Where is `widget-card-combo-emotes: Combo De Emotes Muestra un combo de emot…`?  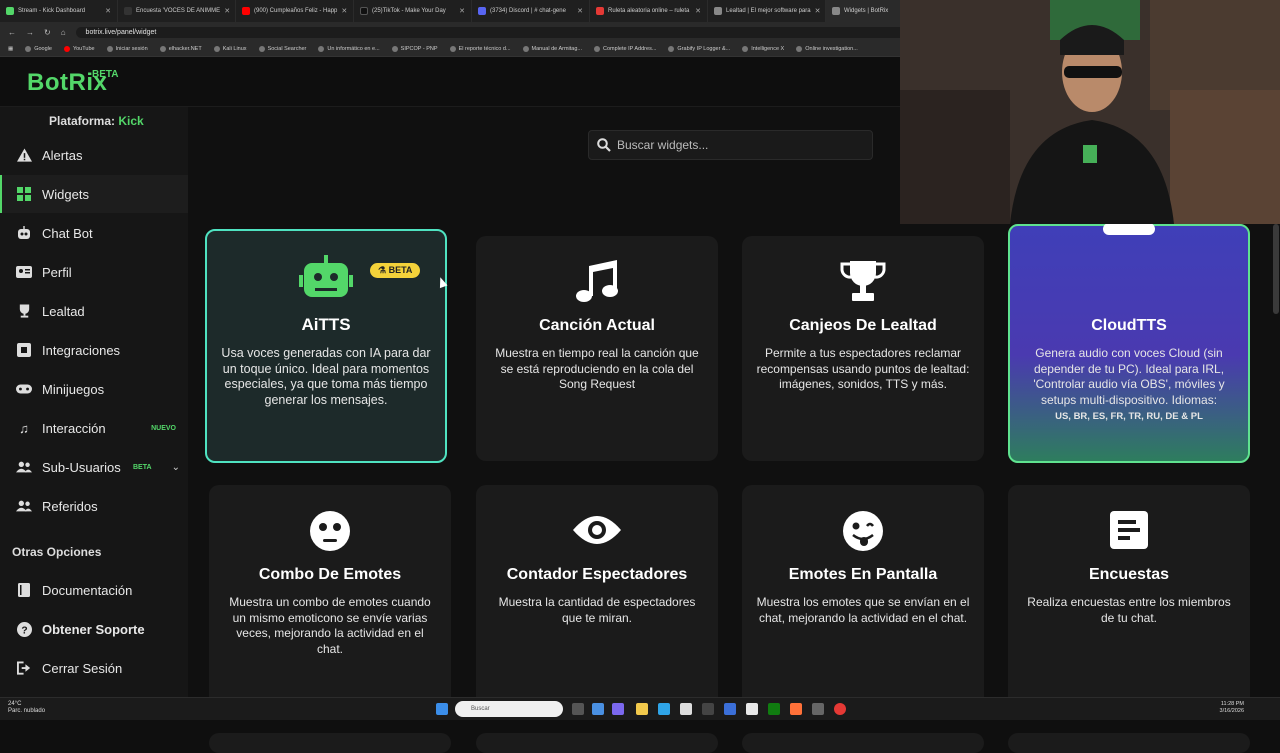
widget-card-combo-emotes: Combo De Emotes Muestra un combo de emot… is located at coordinates (330, 597).